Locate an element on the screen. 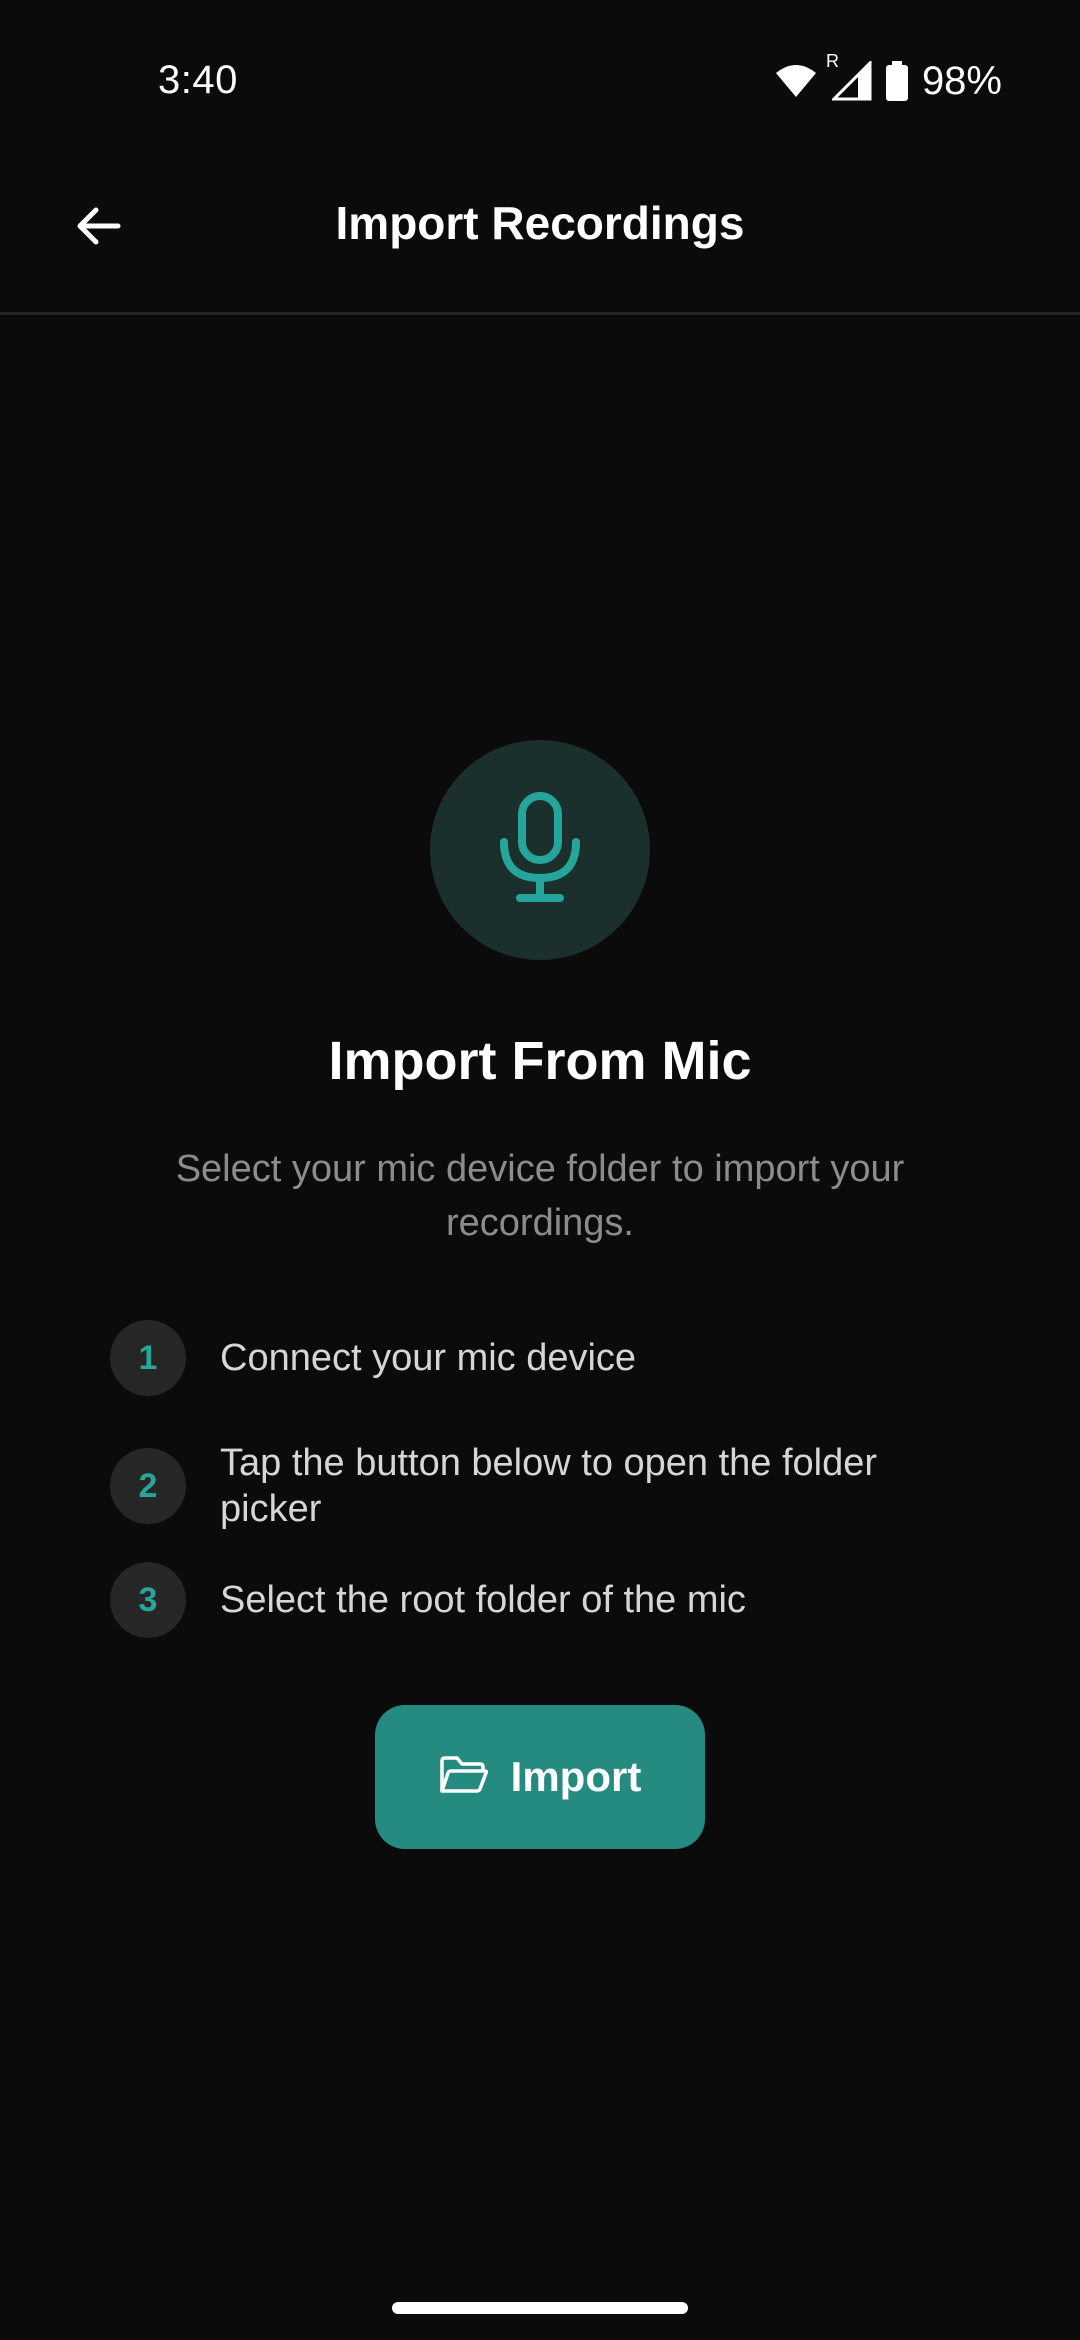 This screenshot has width=1080, height=2340. status-time: 3:40 is located at coordinates (198, 80).